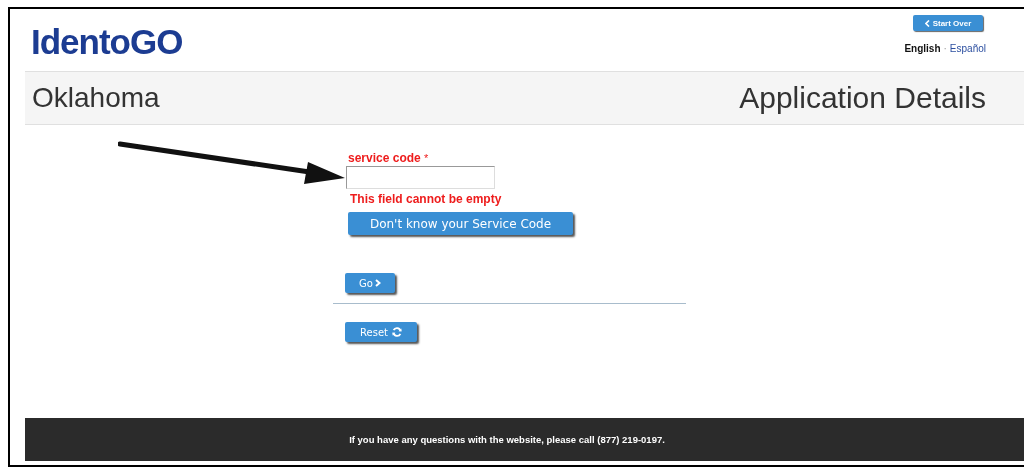  What do you see at coordinates (96, 98) in the screenshot?
I see `state-name: Oklahoma` at bounding box center [96, 98].